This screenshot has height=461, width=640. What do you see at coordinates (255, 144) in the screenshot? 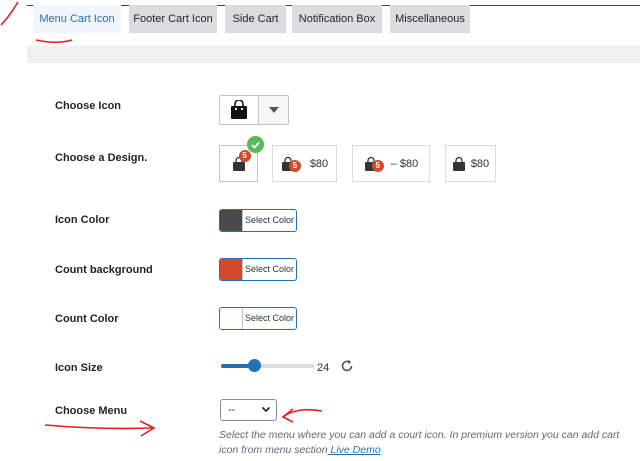
I see `selected-check-icon` at bounding box center [255, 144].